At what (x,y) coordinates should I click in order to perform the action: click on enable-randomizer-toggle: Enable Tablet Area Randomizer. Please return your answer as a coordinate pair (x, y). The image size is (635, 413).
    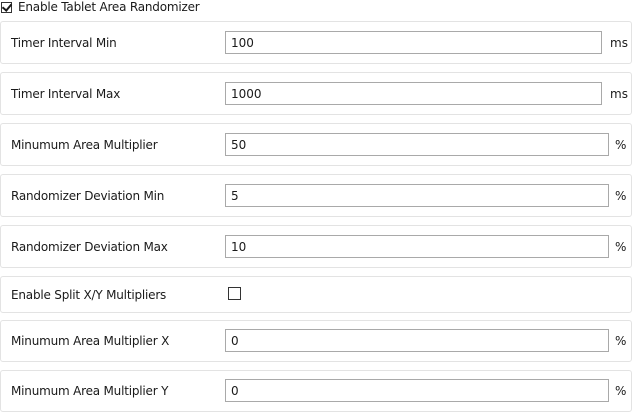
    Looking at the image, I should click on (100, 7).